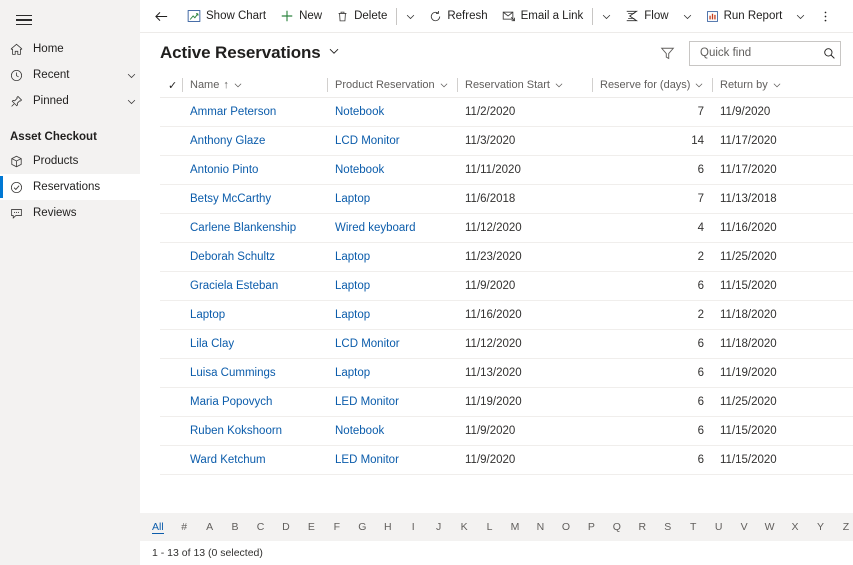 This screenshot has width=853, height=565. Describe the element at coordinates (646, 16) in the screenshot. I see `flow-button: Flow` at that location.